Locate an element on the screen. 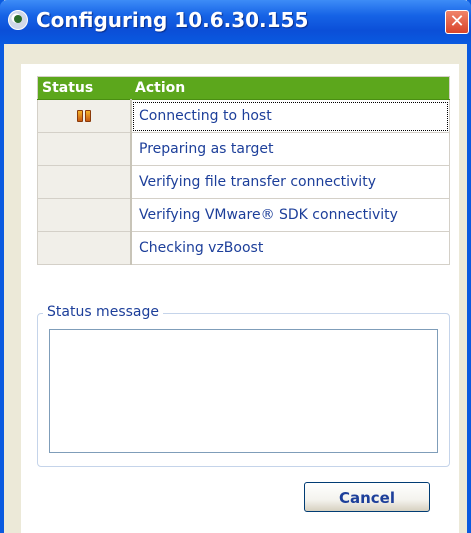  close-button: ✕ is located at coordinates (457, 22).